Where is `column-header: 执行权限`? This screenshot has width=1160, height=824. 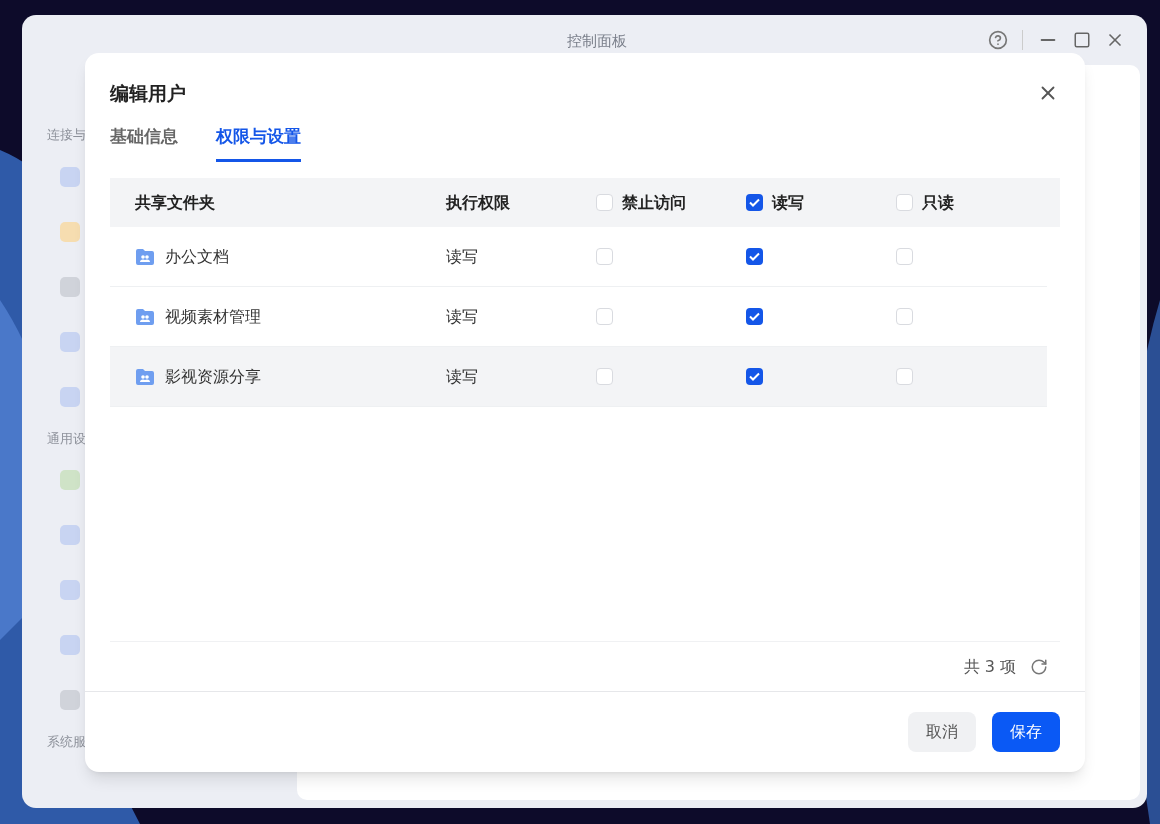
column-header: 执行权限 is located at coordinates (478, 202).